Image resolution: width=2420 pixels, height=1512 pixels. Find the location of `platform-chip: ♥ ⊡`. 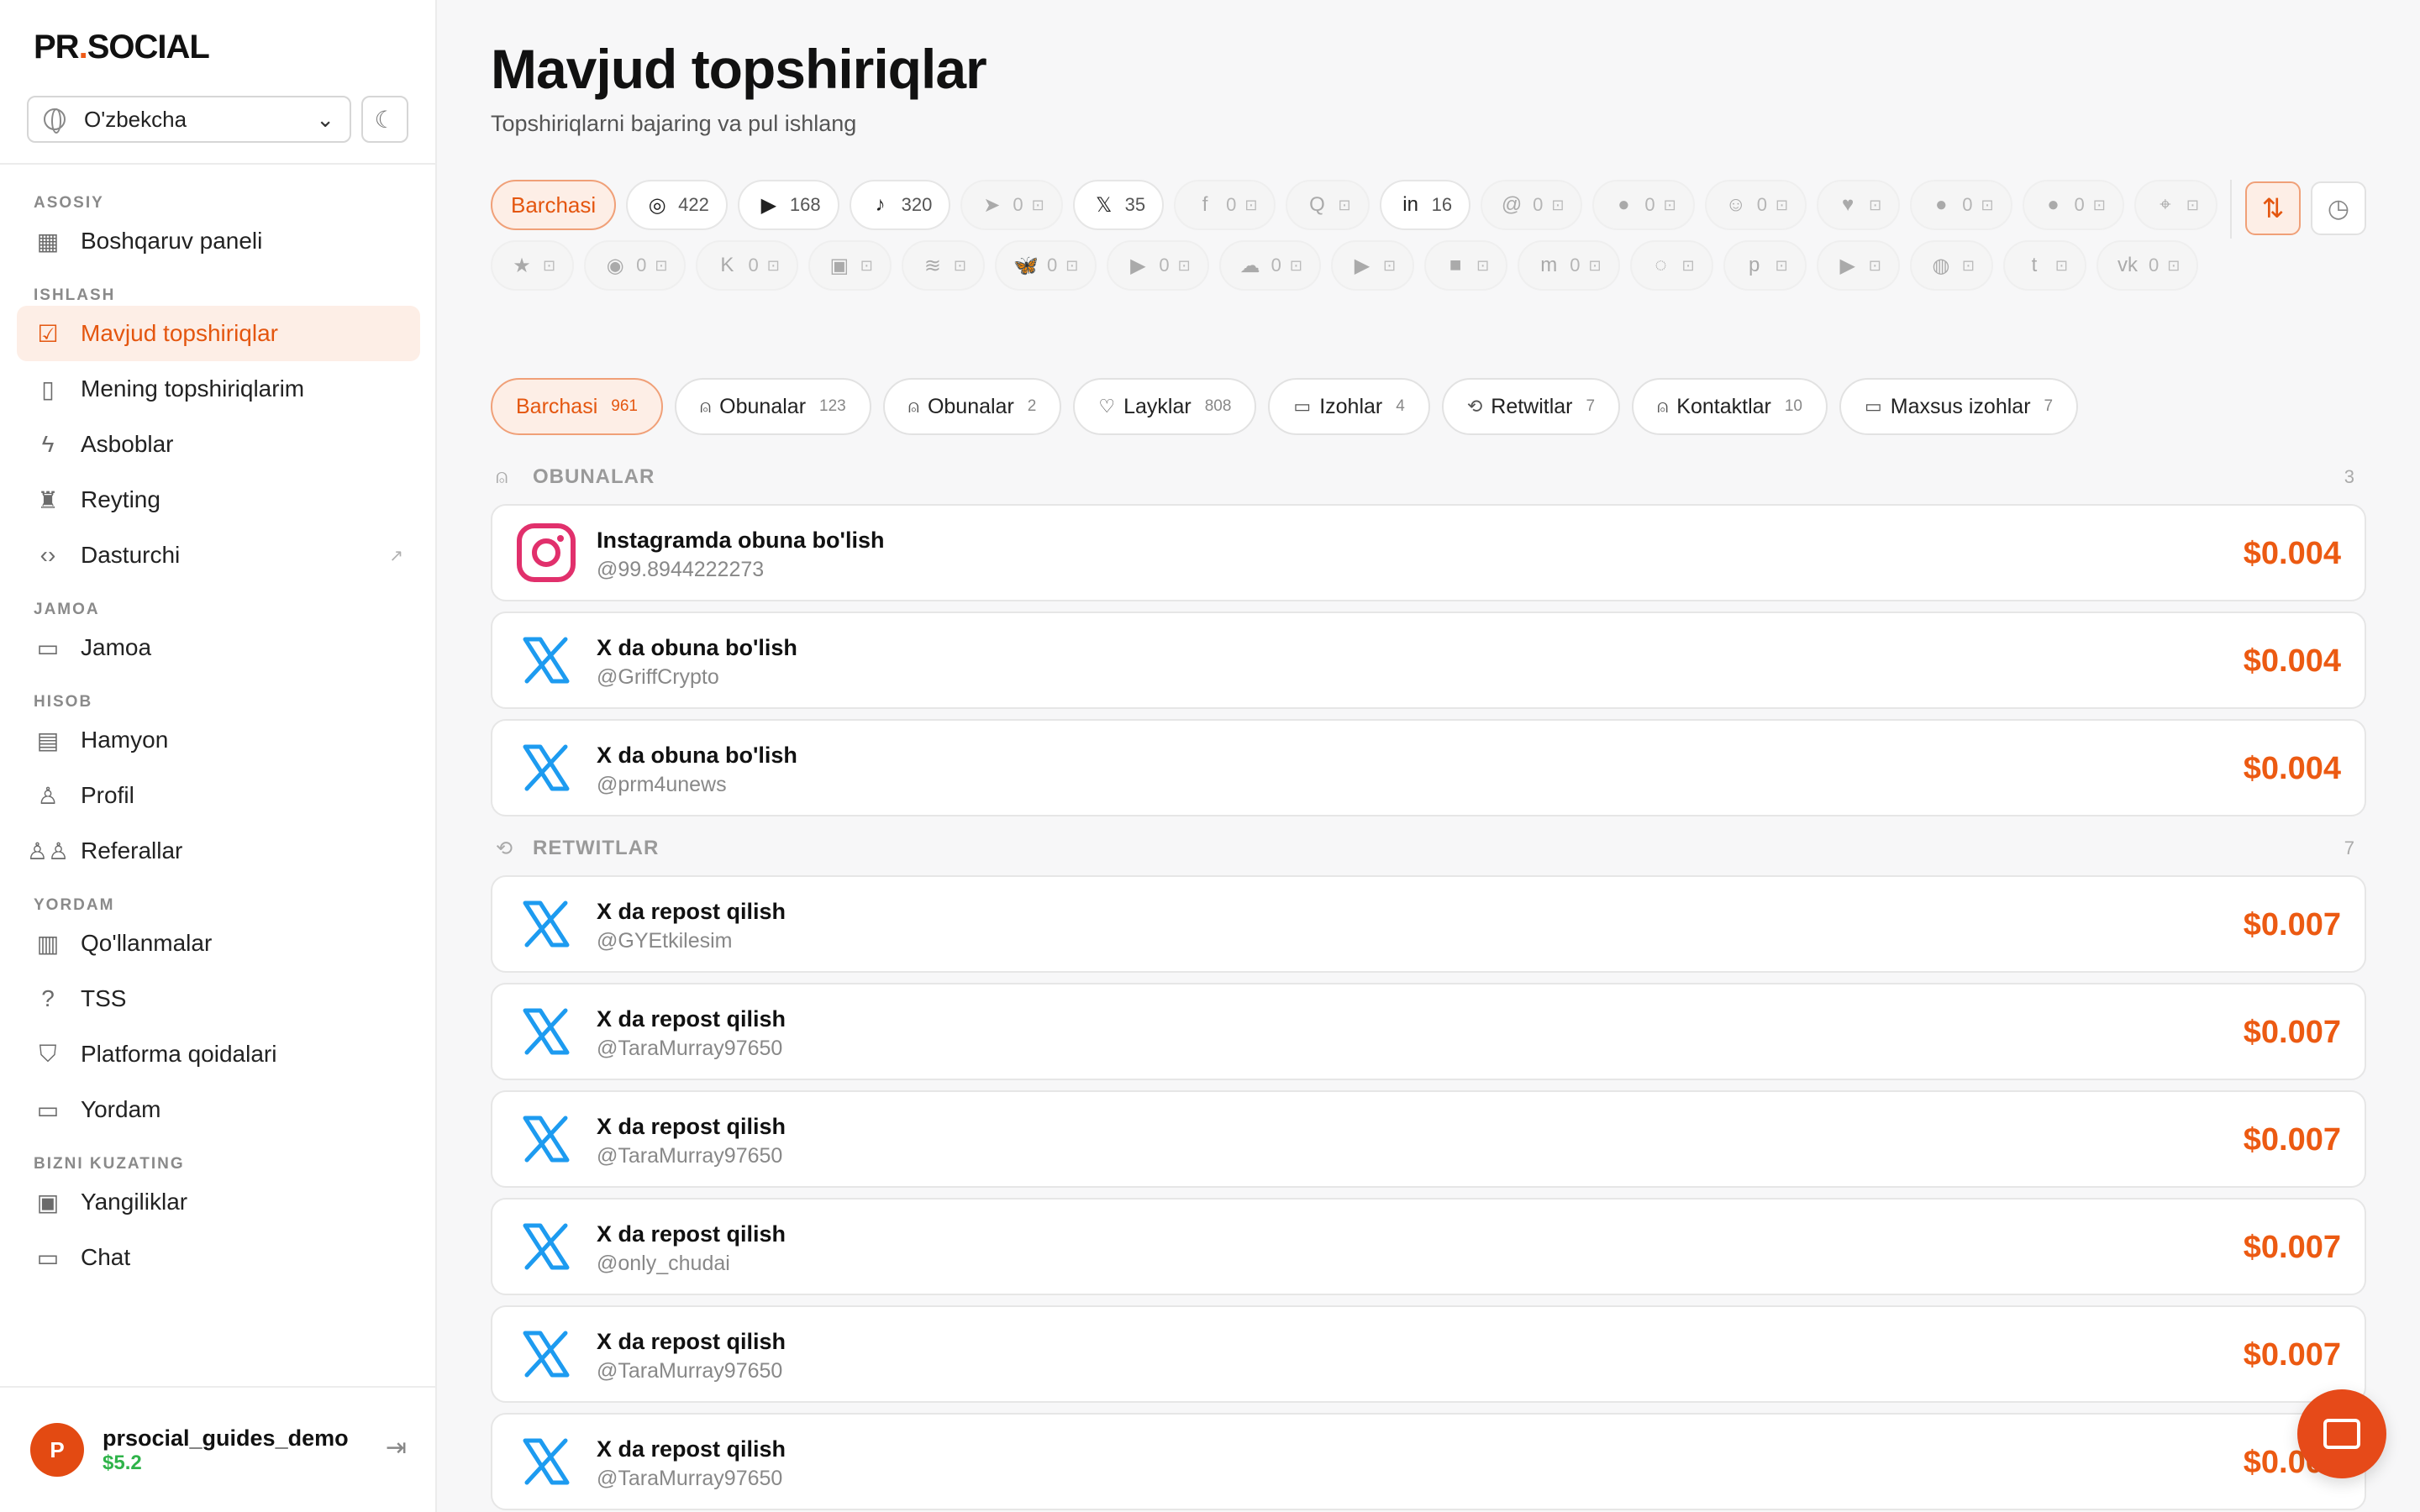

platform-chip: ♥ ⊡ is located at coordinates (1859, 205).